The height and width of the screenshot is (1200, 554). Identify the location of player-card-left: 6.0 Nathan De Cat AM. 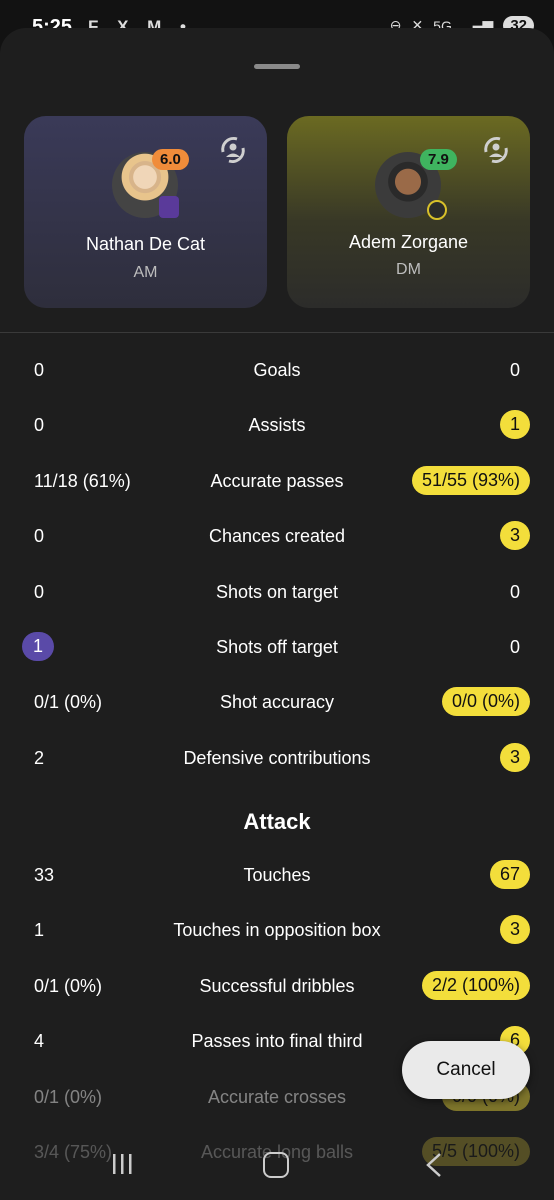
(145, 212).